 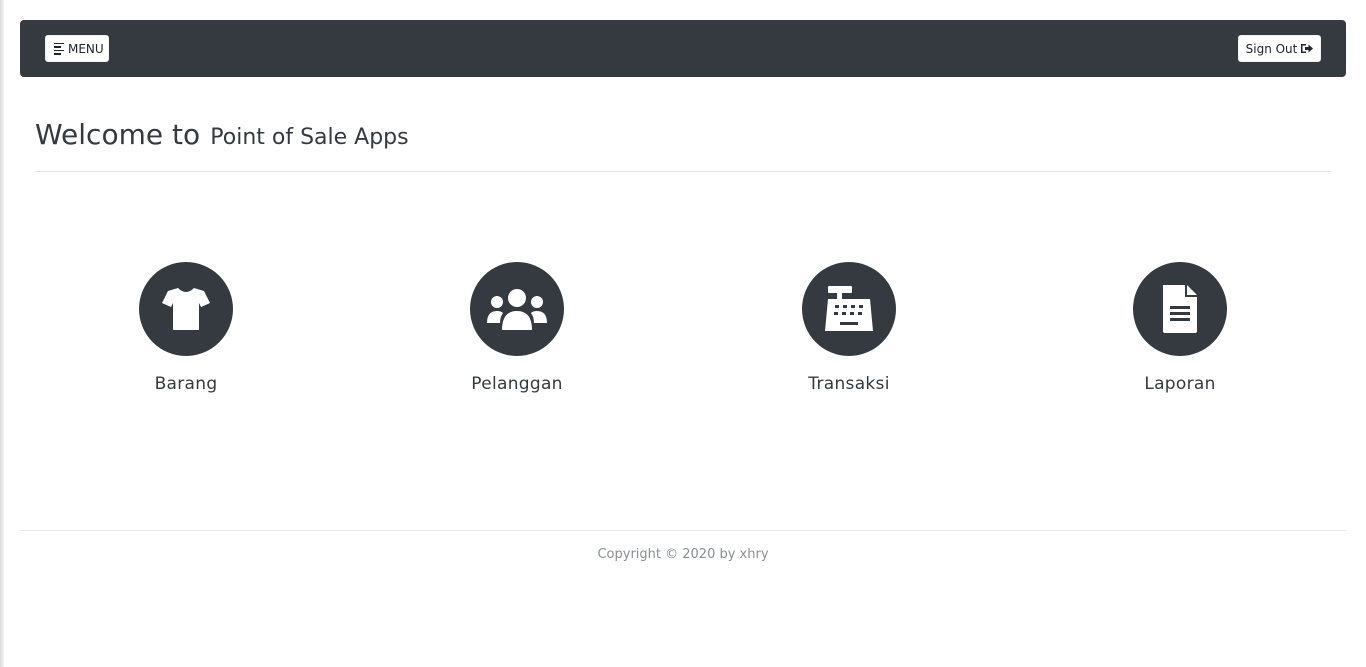 What do you see at coordinates (849, 384) in the screenshot?
I see `module-label: Transaksi` at bounding box center [849, 384].